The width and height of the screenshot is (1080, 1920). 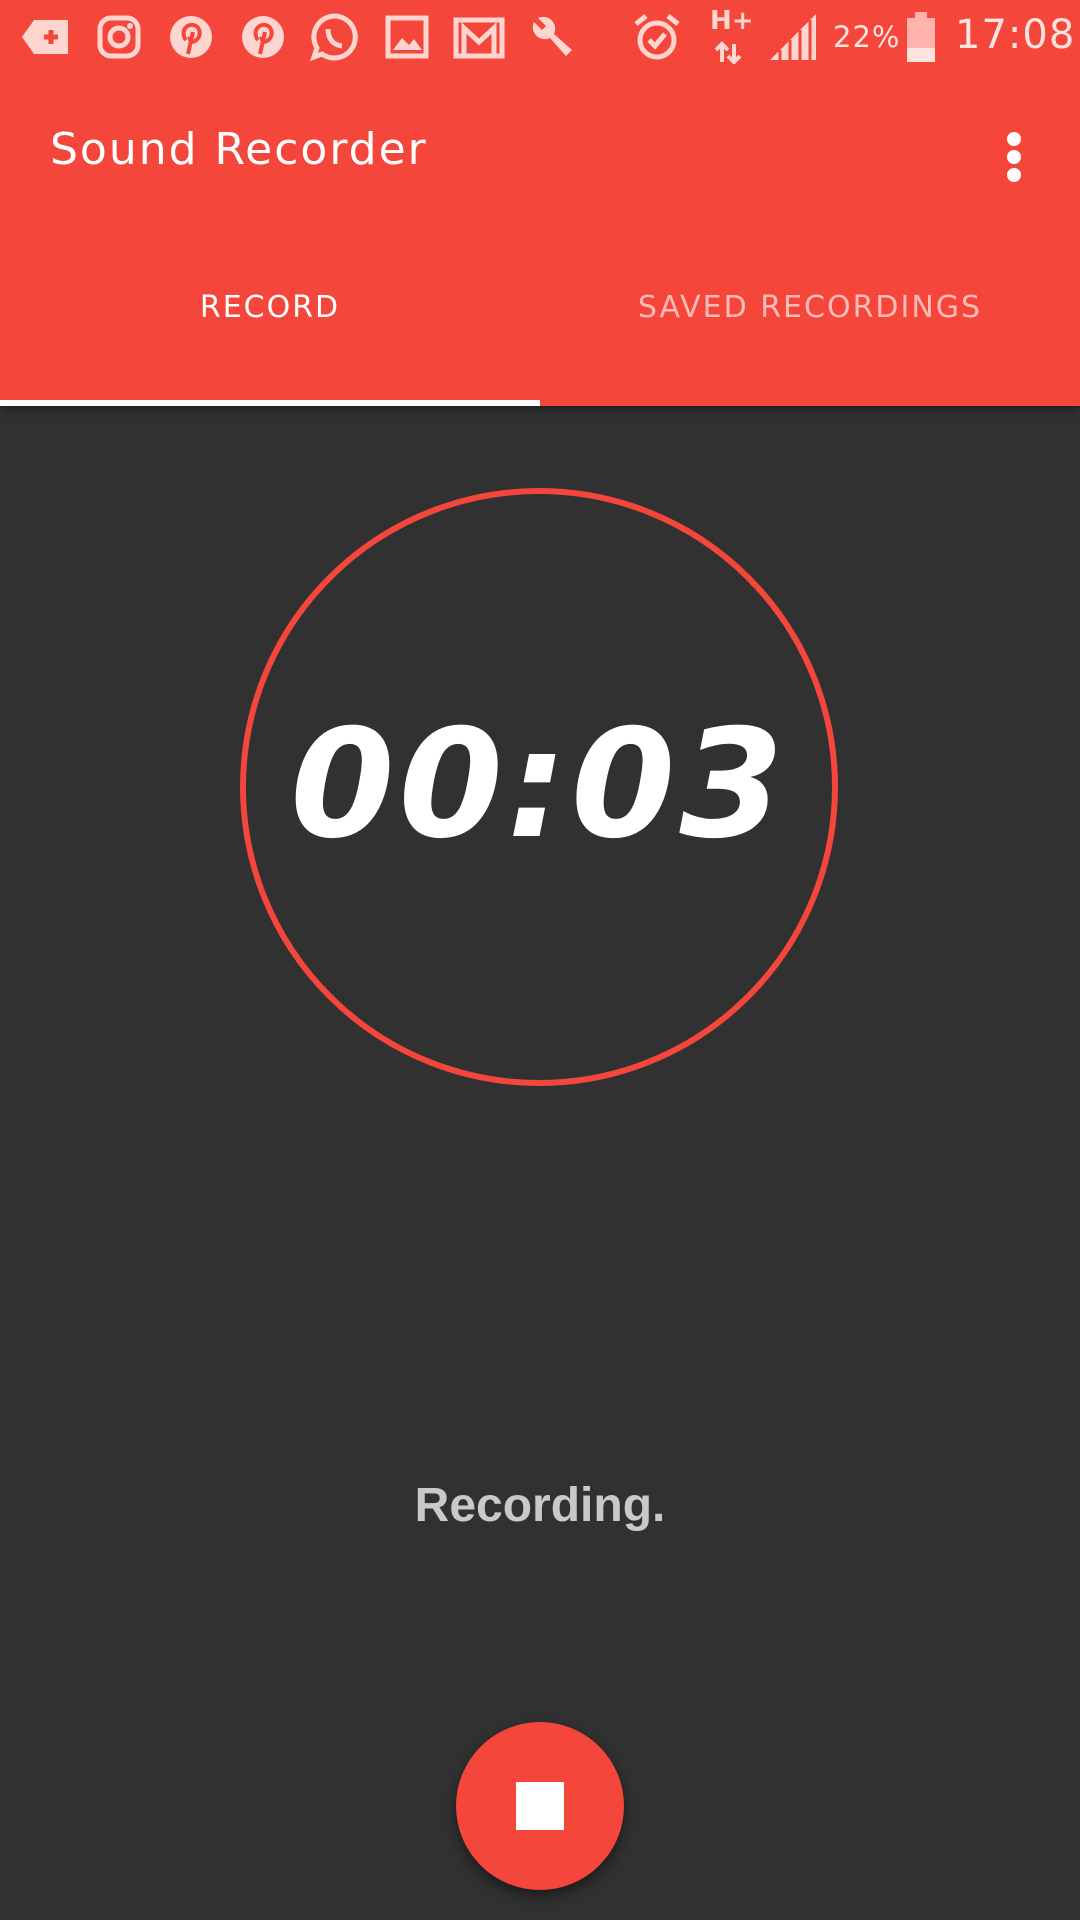 I want to click on alarm-icon, so click(x=657, y=37).